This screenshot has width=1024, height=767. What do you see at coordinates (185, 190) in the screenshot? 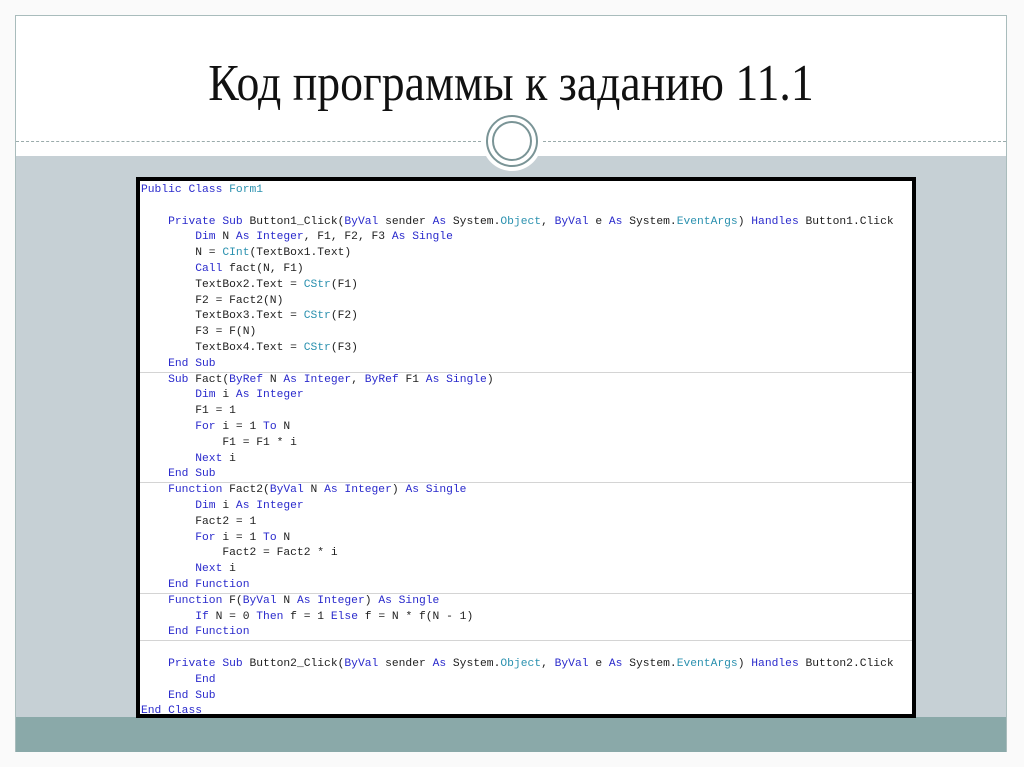
I see `code-keyword: Public Class` at bounding box center [185, 190].